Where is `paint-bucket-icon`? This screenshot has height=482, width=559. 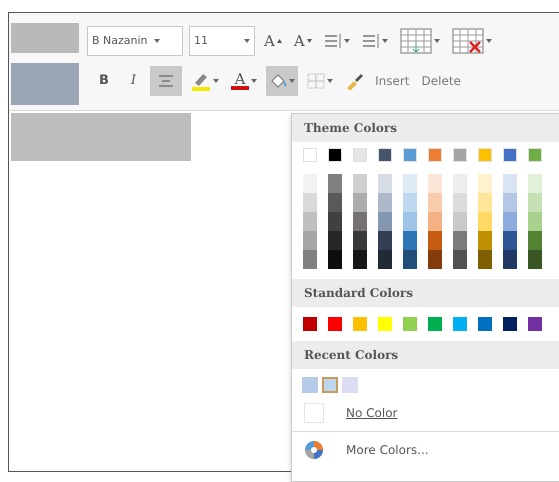 paint-bucket-icon is located at coordinates (278, 81).